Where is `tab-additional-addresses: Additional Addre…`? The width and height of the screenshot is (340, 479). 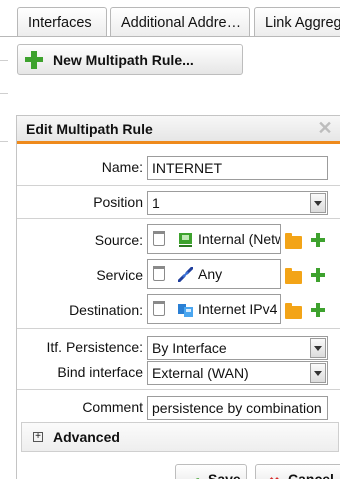 tab-additional-addresses: Additional Addre… is located at coordinates (180, 22).